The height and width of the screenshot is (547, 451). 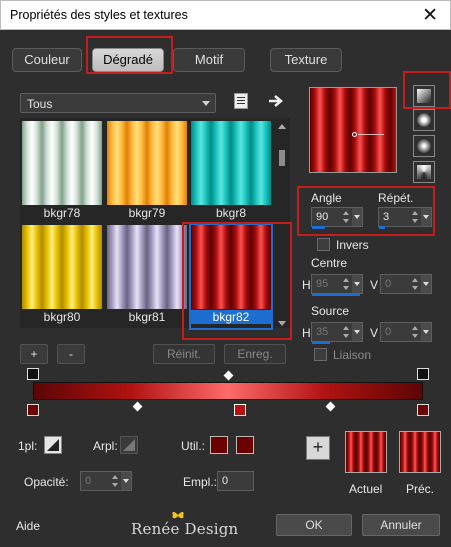 What do you see at coordinates (219, 445) in the screenshot?
I see `color-swatch-primary` at bounding box center [219, 445].